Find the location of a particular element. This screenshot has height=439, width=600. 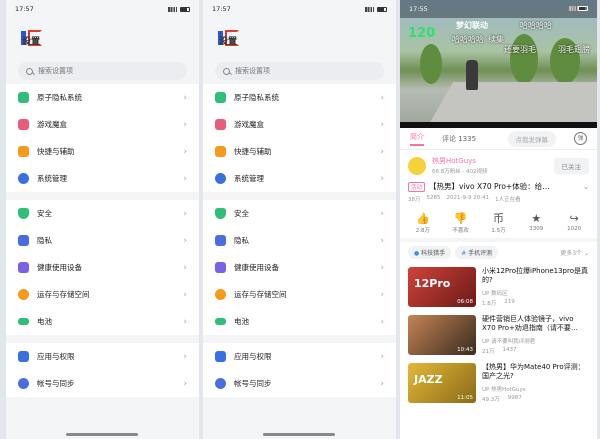

thumb-down-icon: 👎 is located at coordinates (460, 218).